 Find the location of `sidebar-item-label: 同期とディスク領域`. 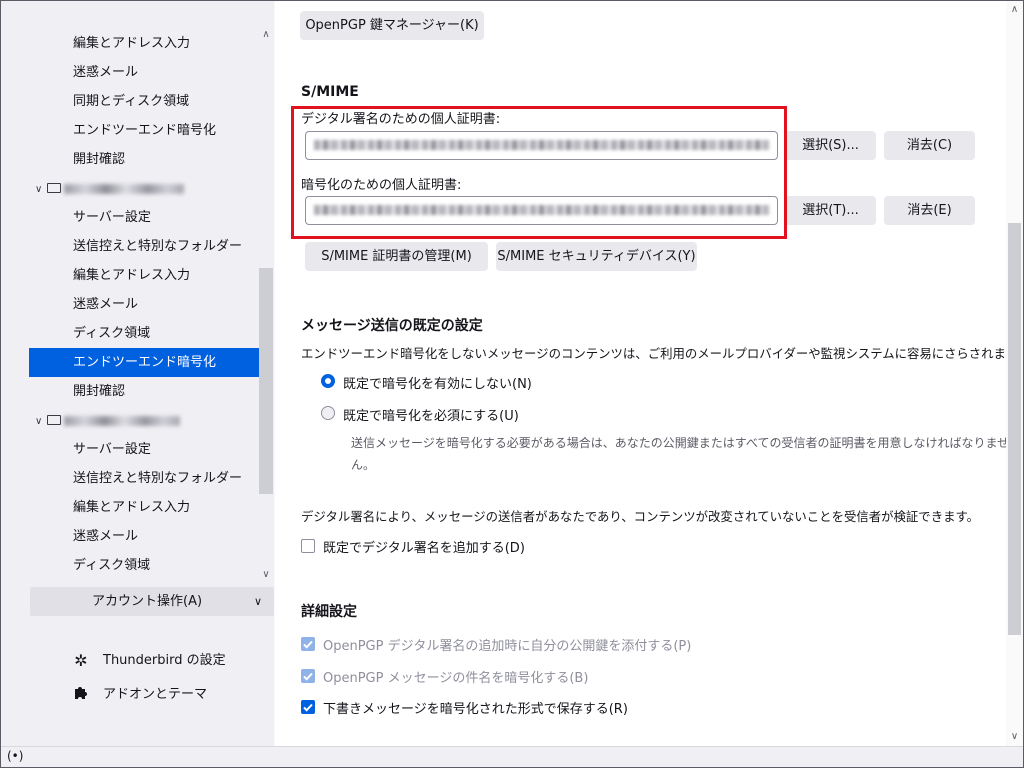

sidebar-item-label: 同期とディスク領域 is located at coordinates (131, 101).